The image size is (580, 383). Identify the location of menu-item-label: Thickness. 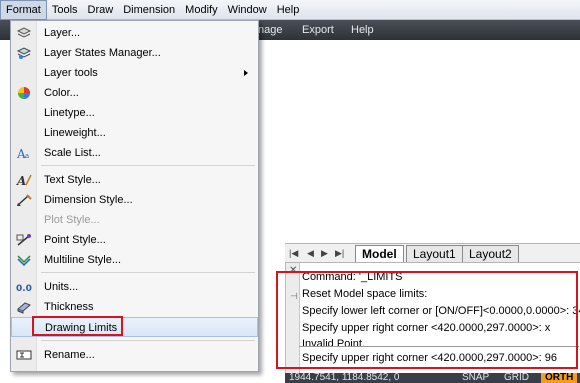
(69, 307).